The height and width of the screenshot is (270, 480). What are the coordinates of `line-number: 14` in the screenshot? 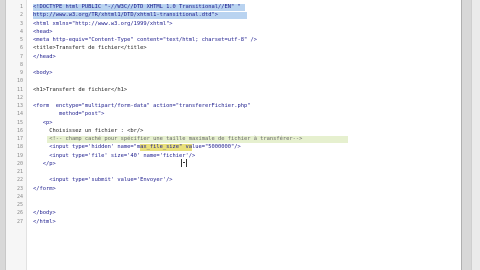 It's located at (19, 114).